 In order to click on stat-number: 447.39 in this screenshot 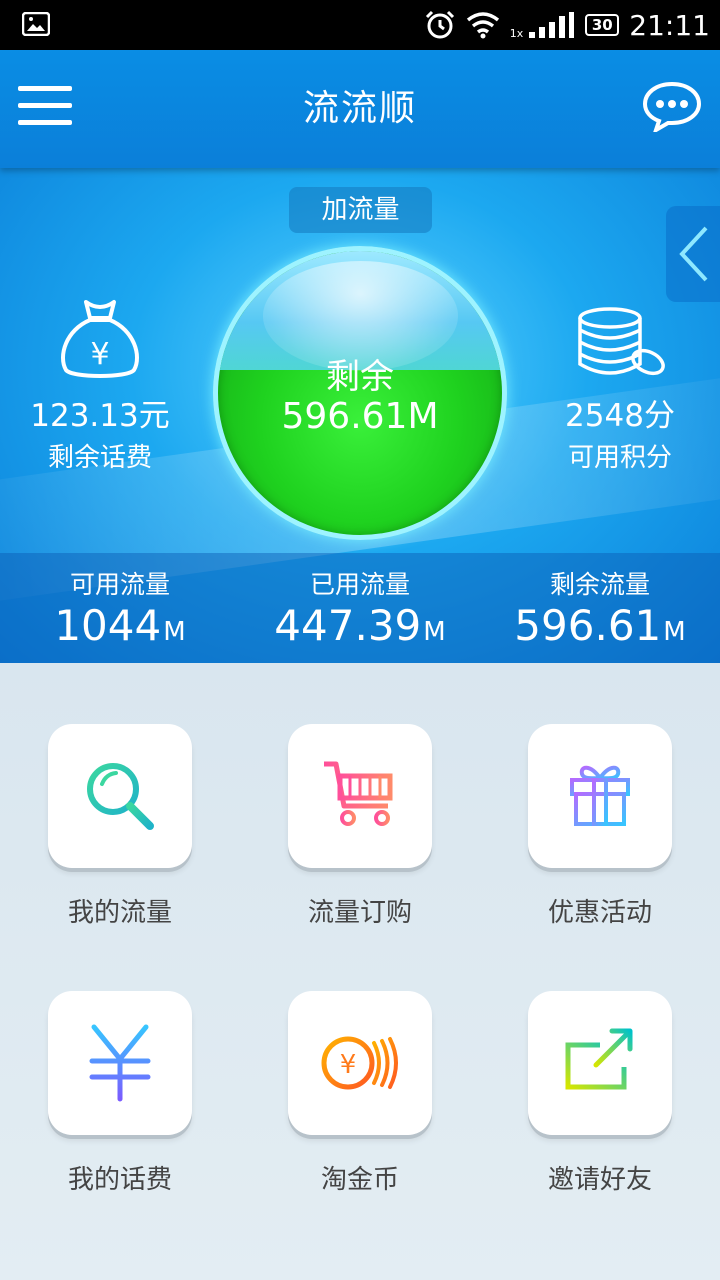, I will do `click(348, 625)`.